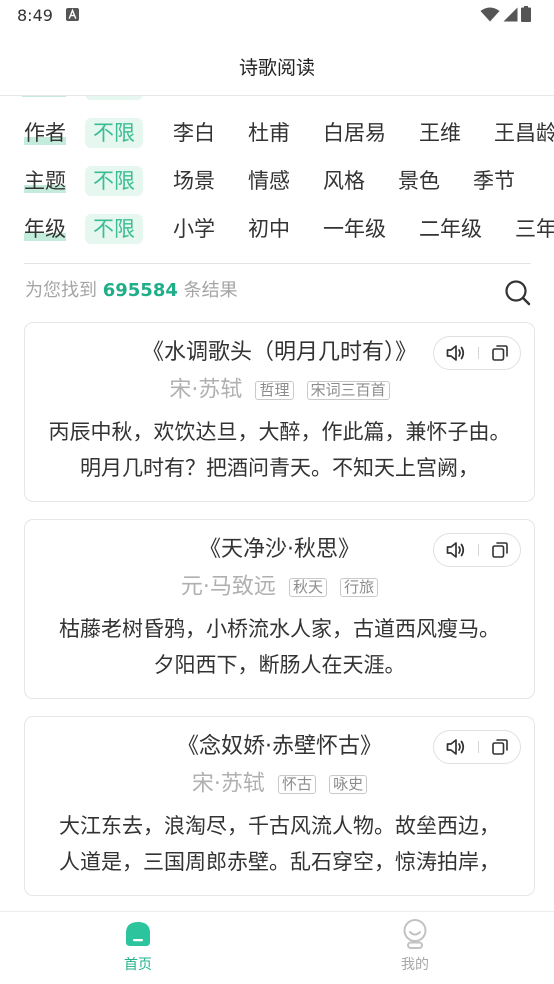 Image resolution: width=554 pixels, height=984 pixels. What do you see at coordinates (45, 229) in the screenshot?
I see `filter-label-grade: 年级` at bounding box center [45, 229].